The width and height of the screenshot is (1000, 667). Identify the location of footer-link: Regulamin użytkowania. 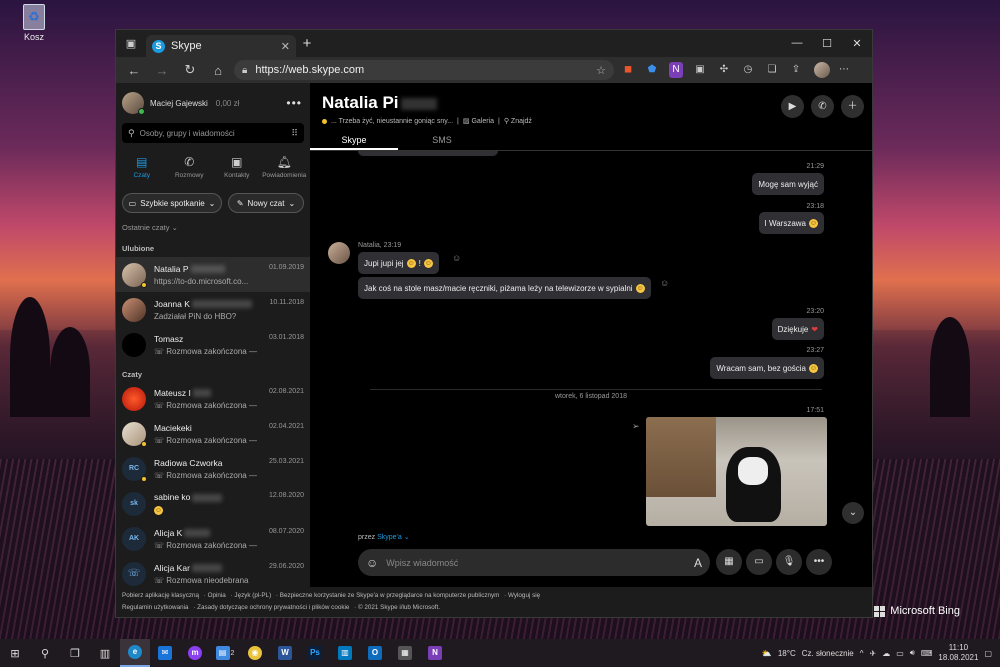
(155, 607).